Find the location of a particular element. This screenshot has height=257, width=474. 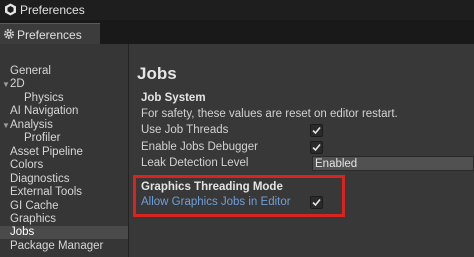

sidebar-item-general: General is located at coordinates (64, 71).